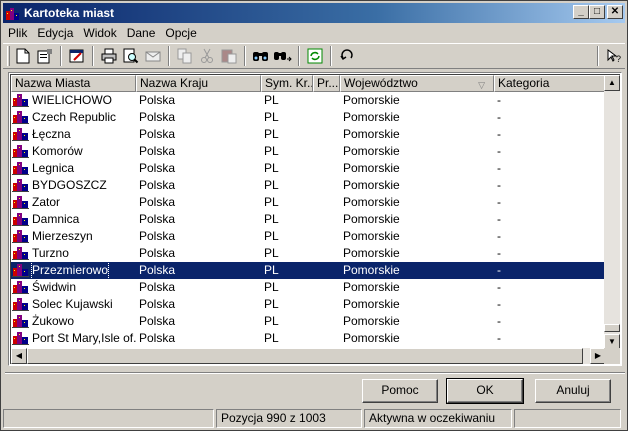 The image size is (628, 431). I want to click on cell-city: Mierzeszyn, so click(73, 236).